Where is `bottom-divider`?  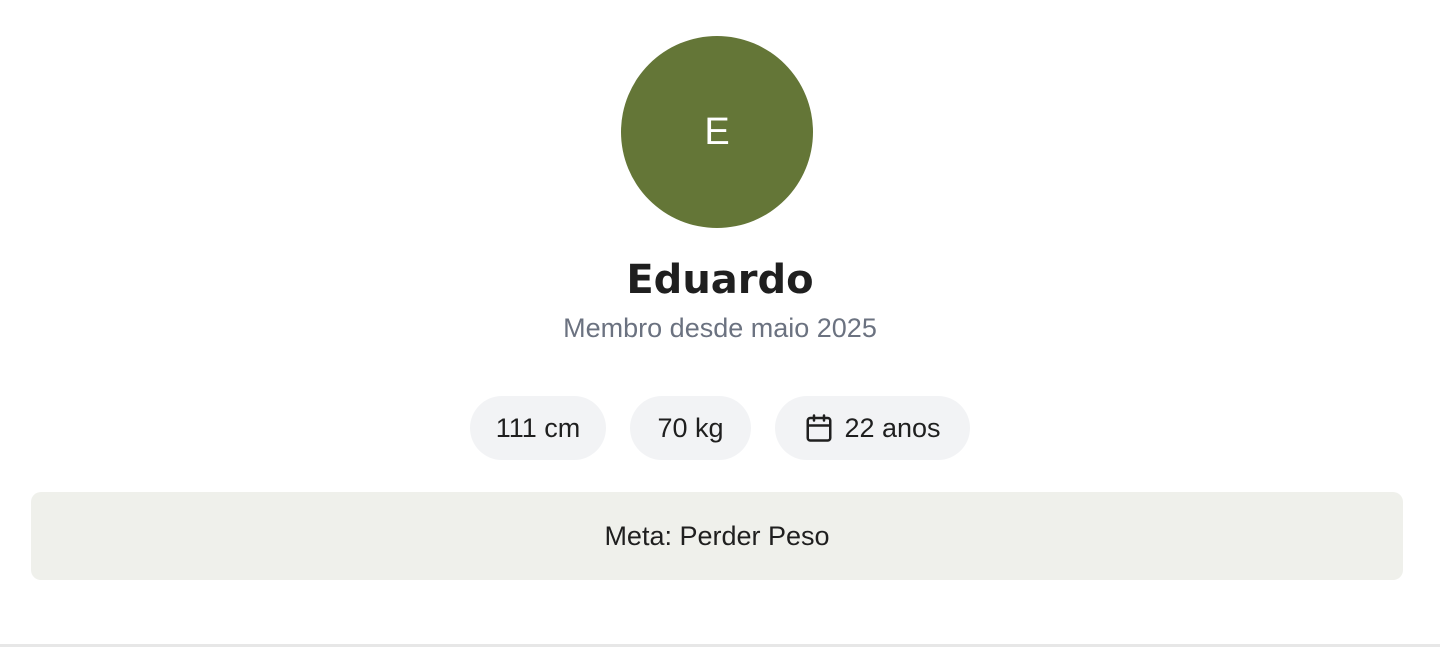 bottom-divider is located at coordinates (720, 645).